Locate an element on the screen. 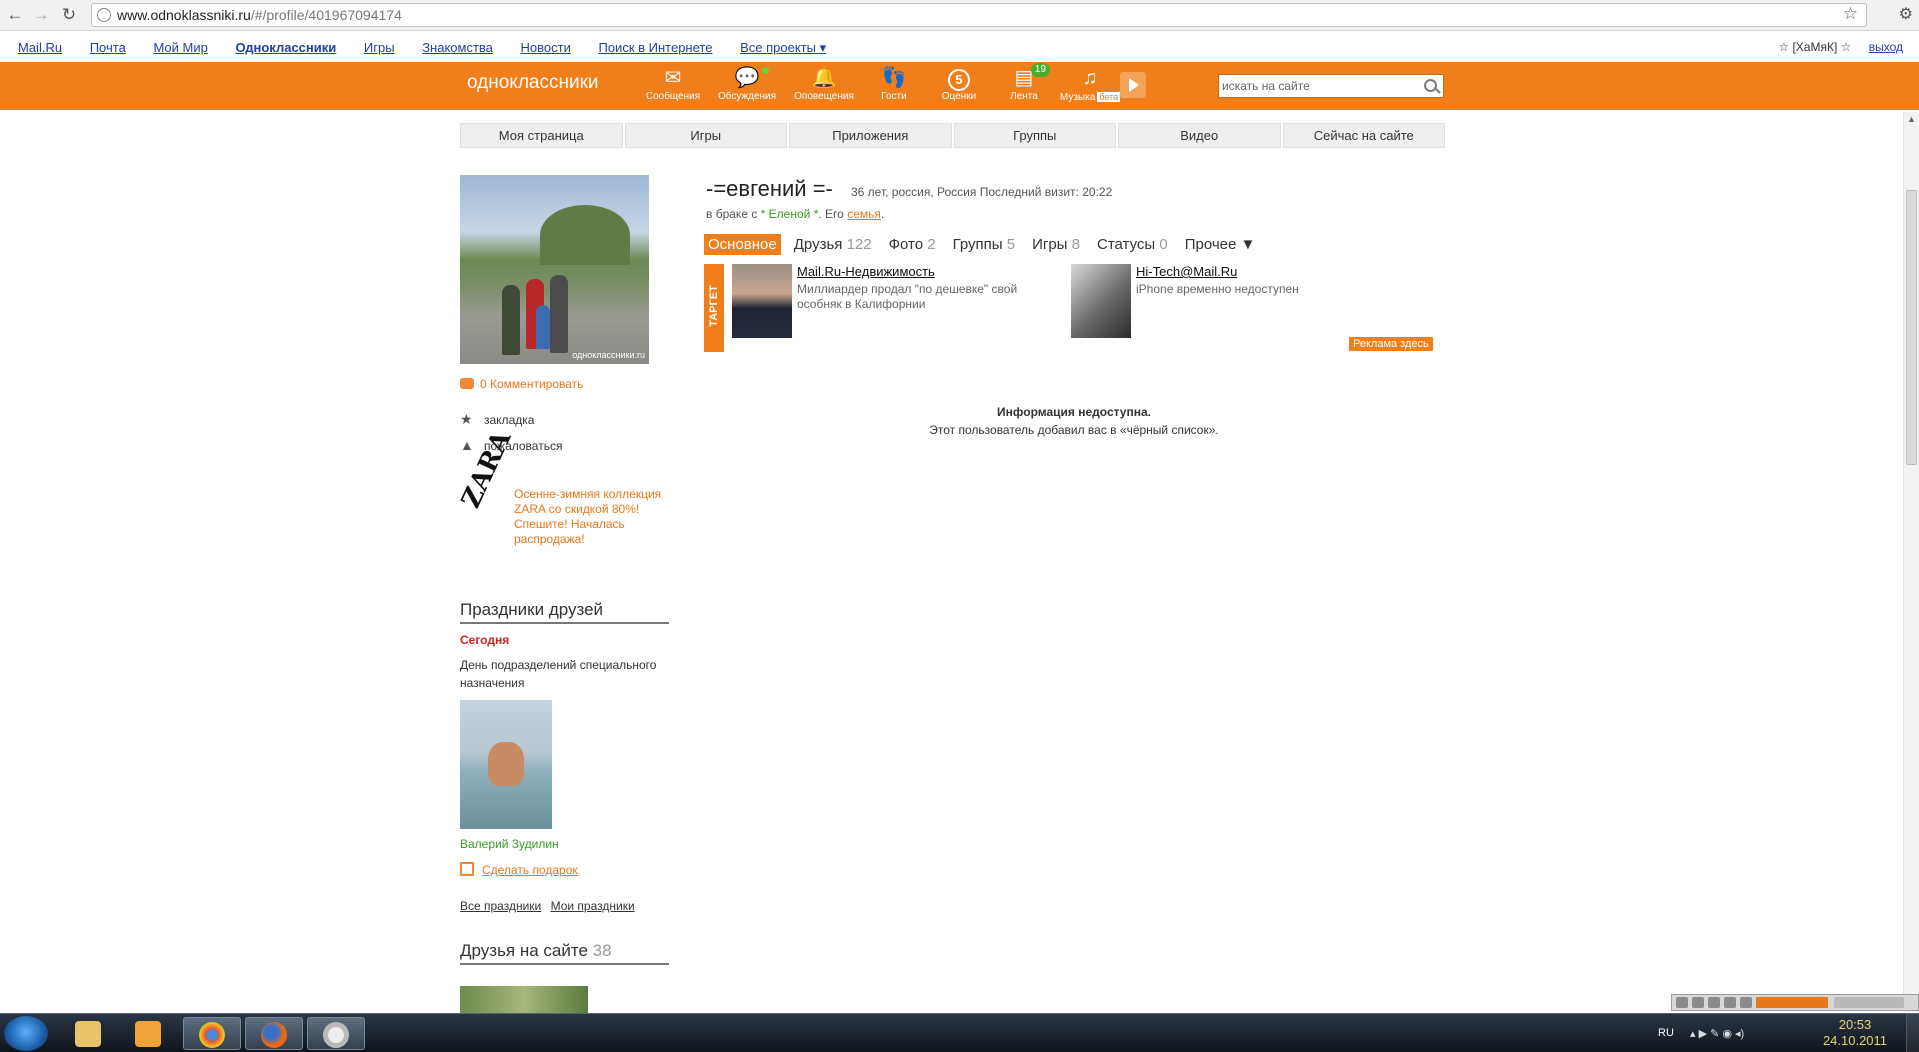 The height and width of the screenshot is (1052, 1919). nav-games: Игры is located at coordinates (705, 135).